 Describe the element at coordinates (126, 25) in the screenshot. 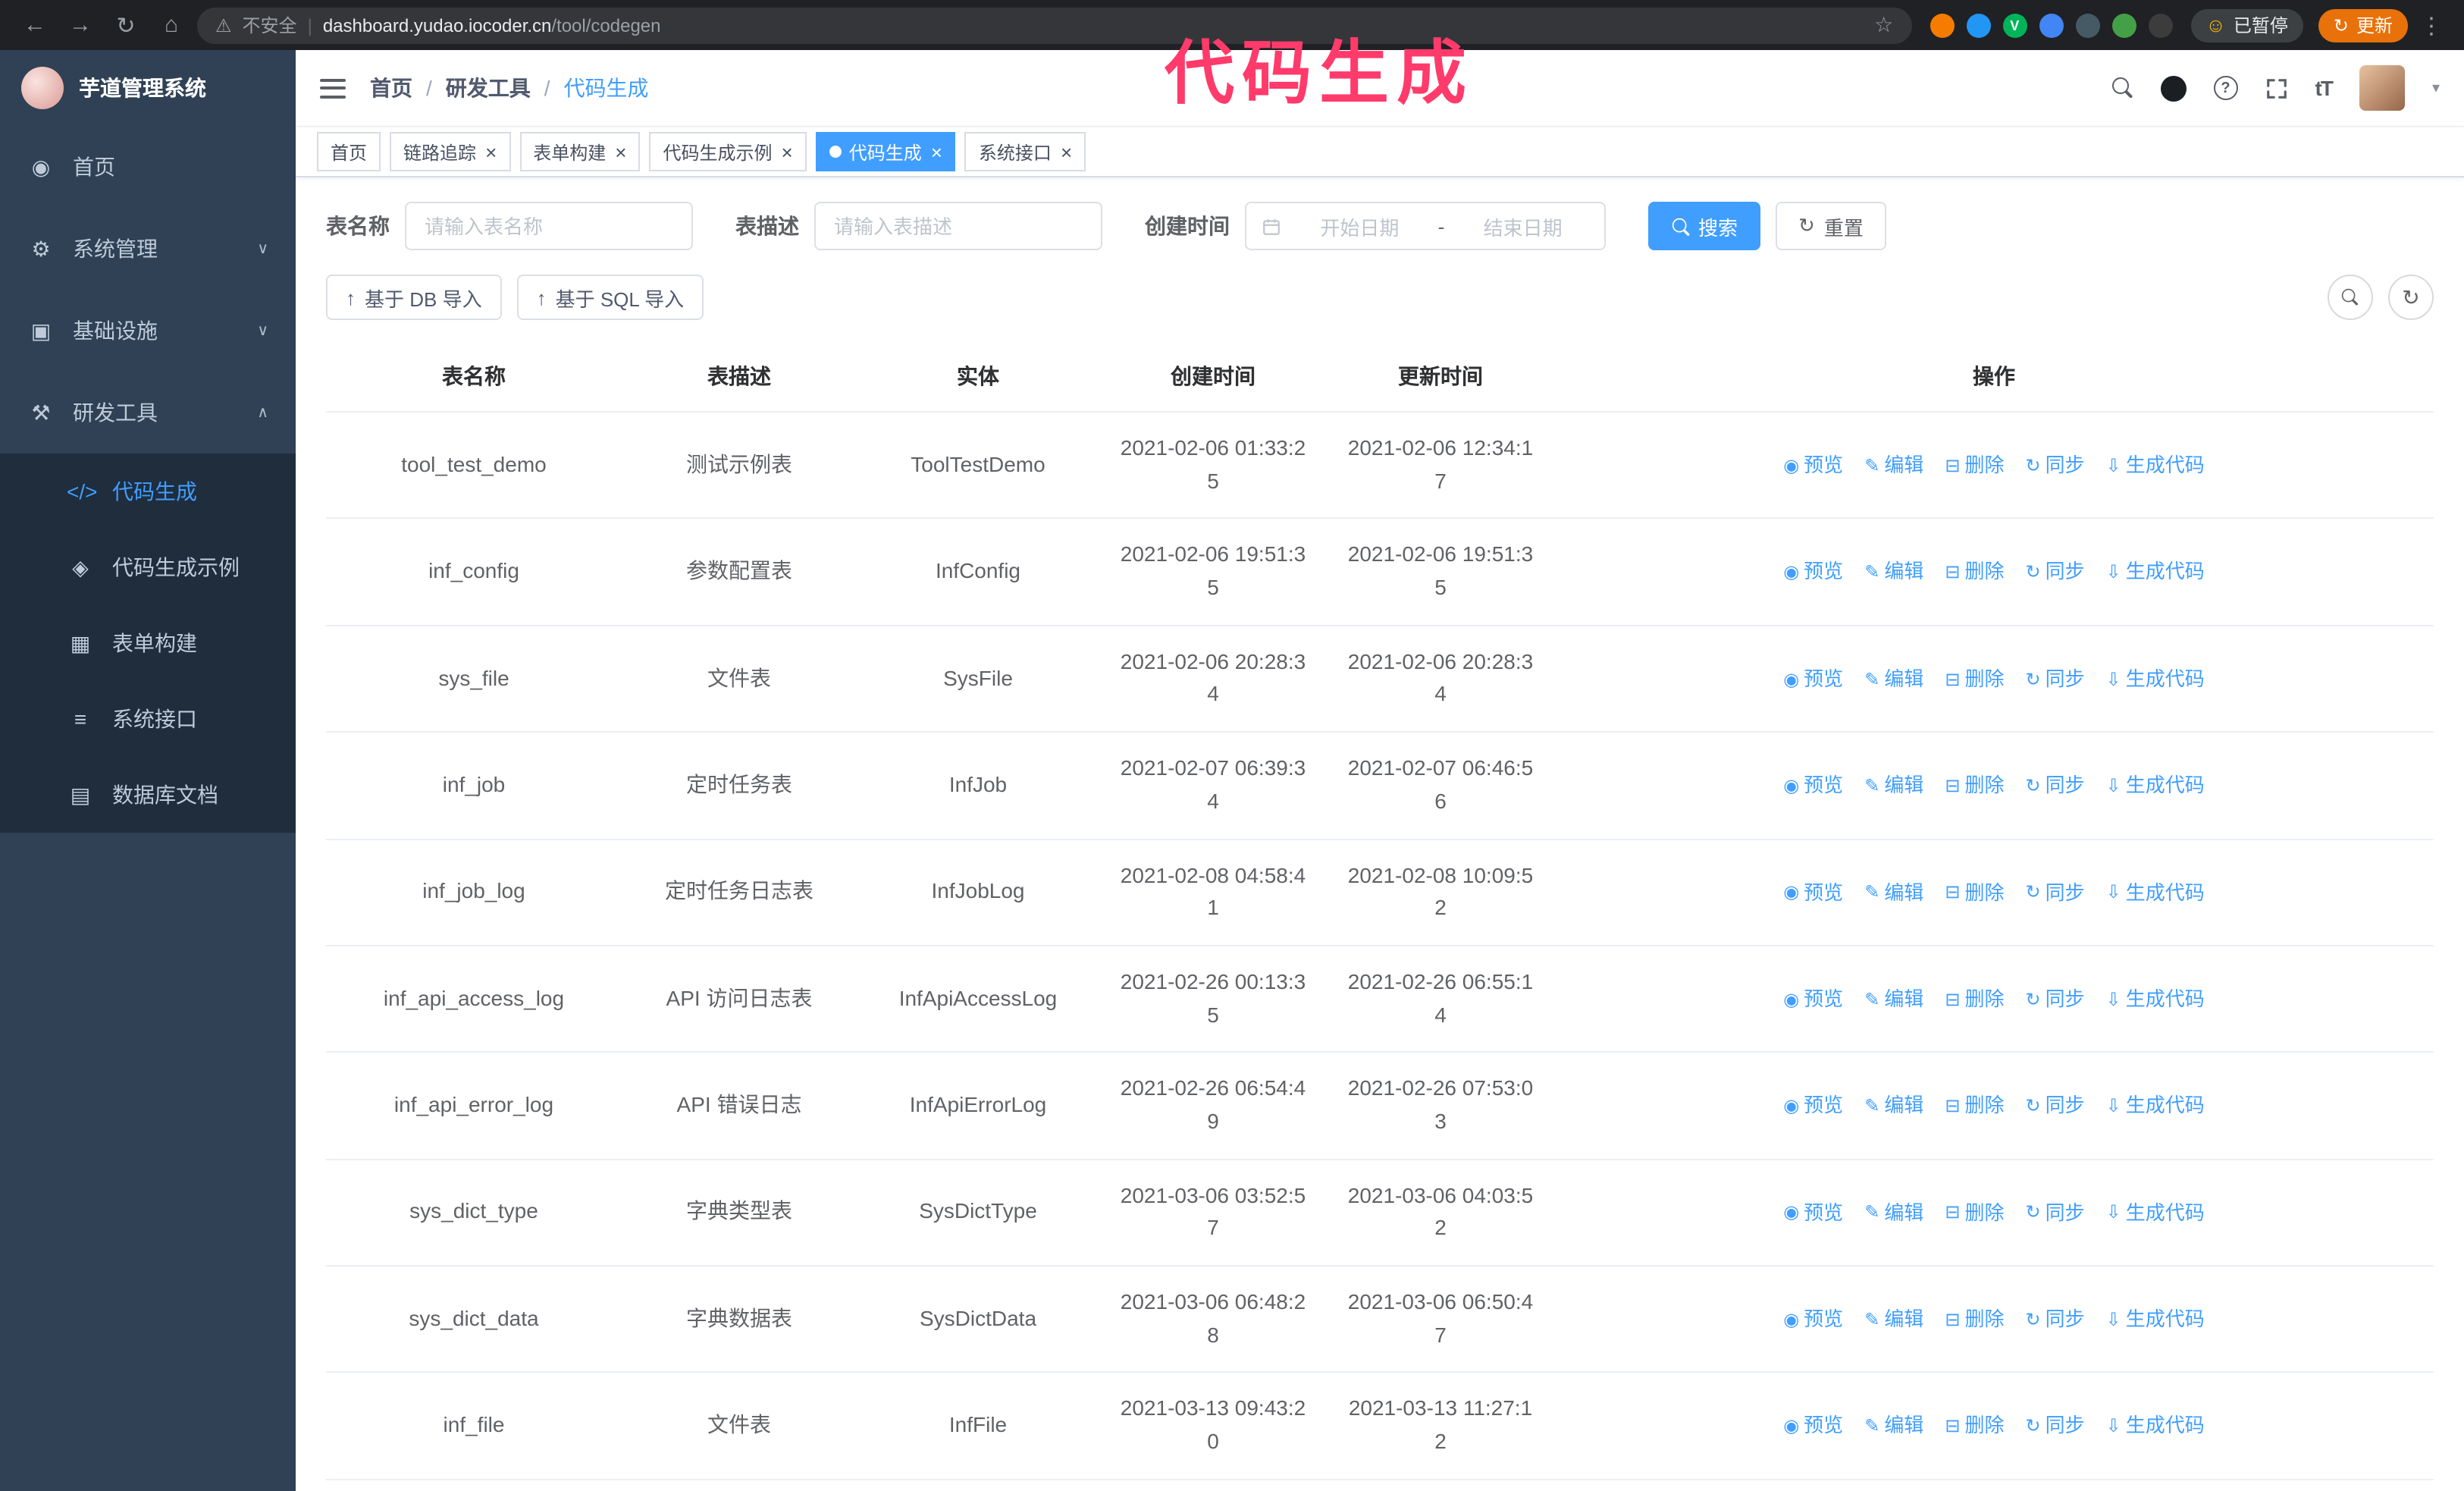

I see `reload-icon: ↻` at that location.